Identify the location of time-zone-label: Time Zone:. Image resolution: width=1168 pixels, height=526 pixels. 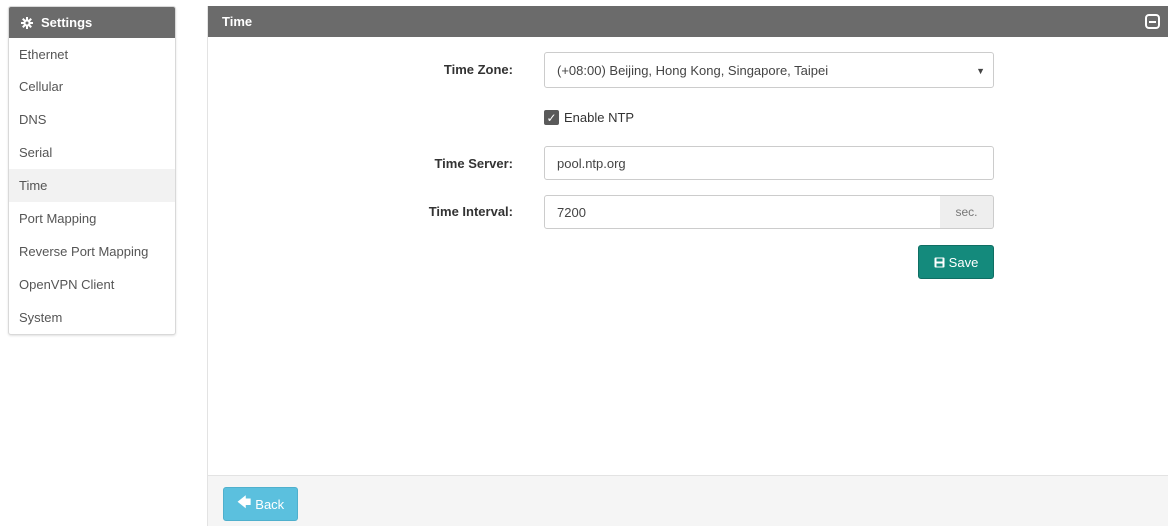
(478, 69).